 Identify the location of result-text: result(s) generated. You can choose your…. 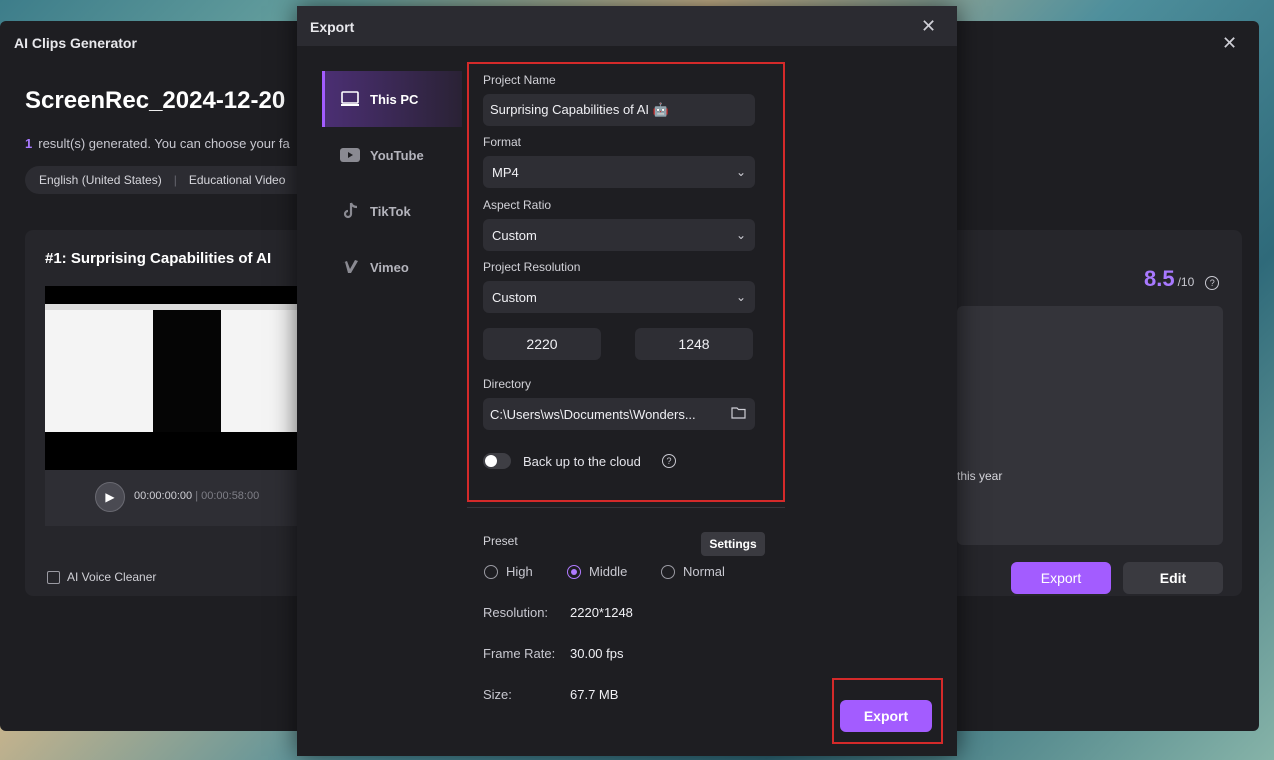
(164, 143).